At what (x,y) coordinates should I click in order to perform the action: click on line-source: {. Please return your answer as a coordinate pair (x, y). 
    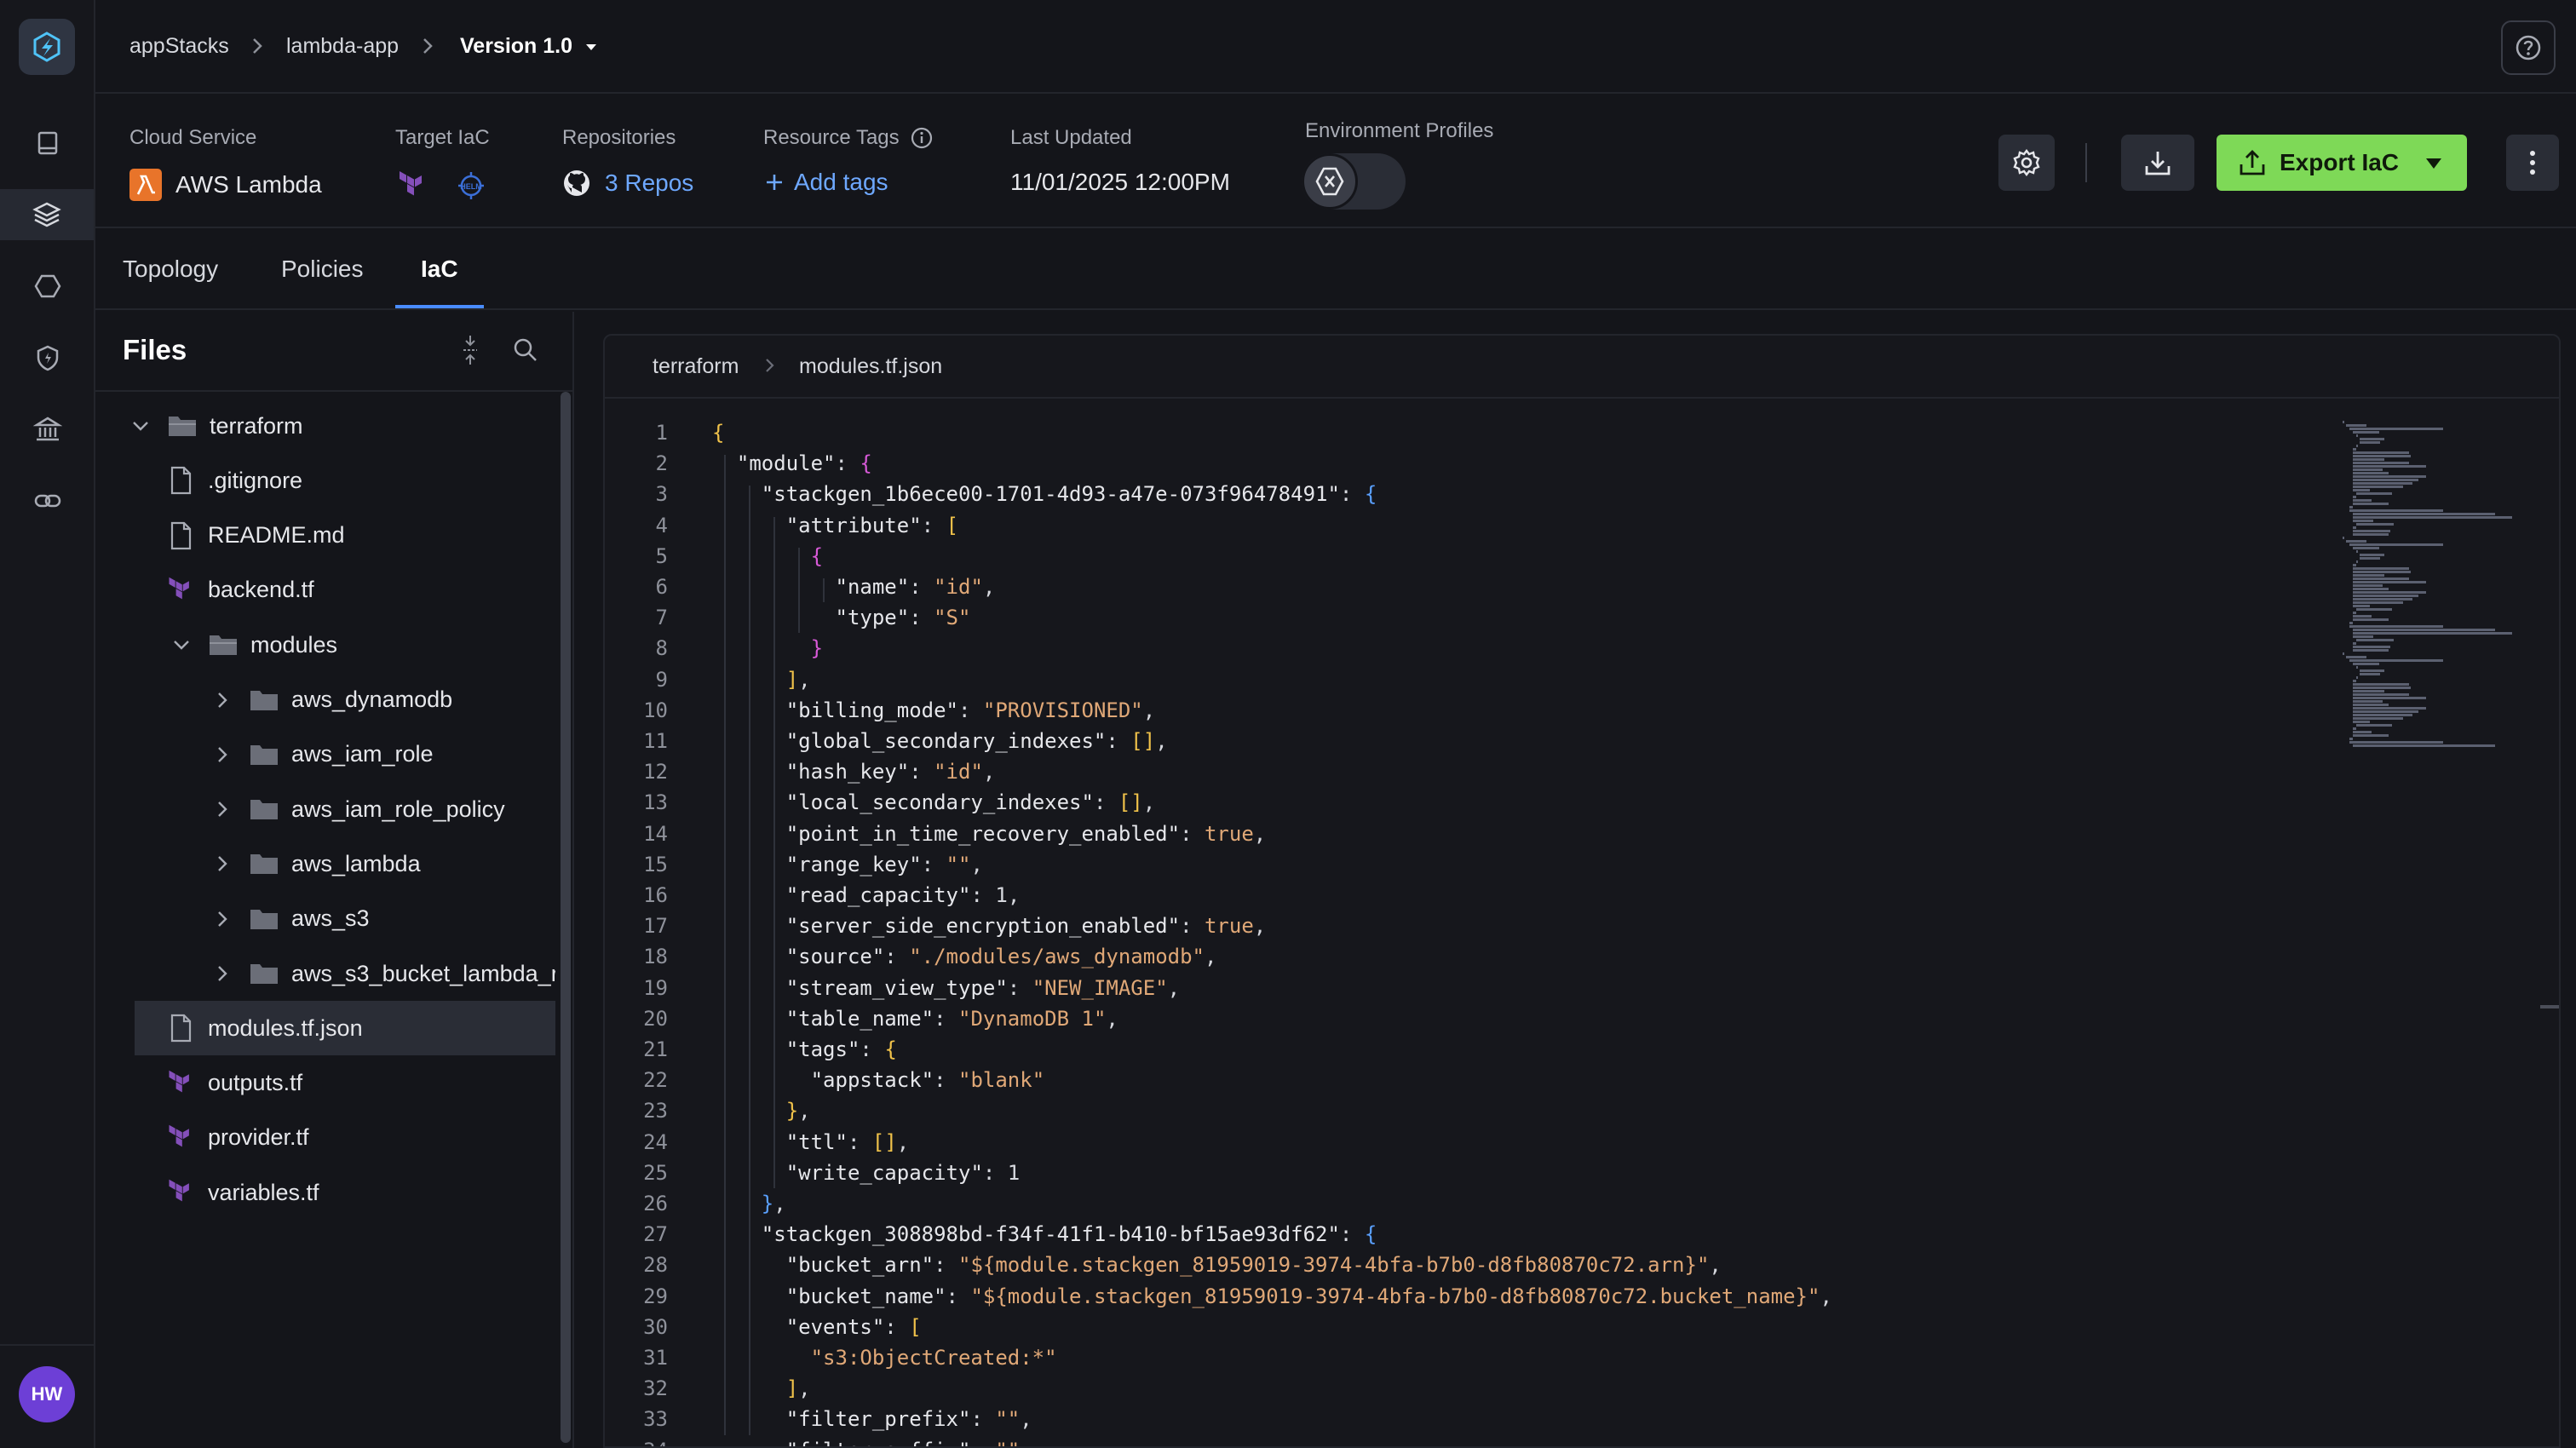
    Looking at the image, I should click on (817, 555).